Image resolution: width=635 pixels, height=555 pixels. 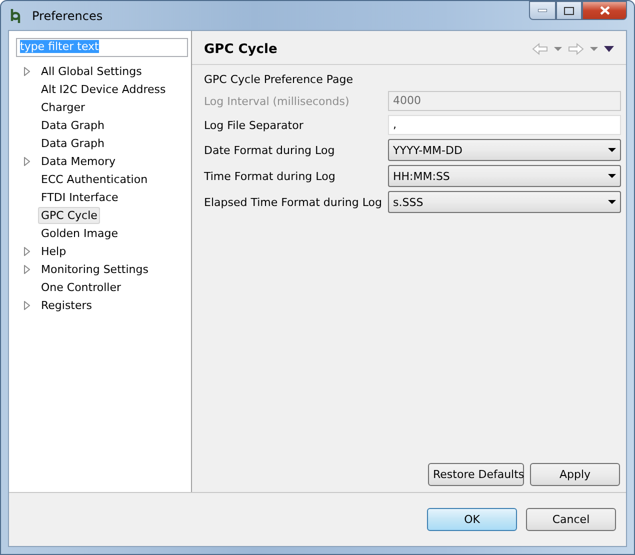 I want to click on close-button, so click(x=604, y=10).